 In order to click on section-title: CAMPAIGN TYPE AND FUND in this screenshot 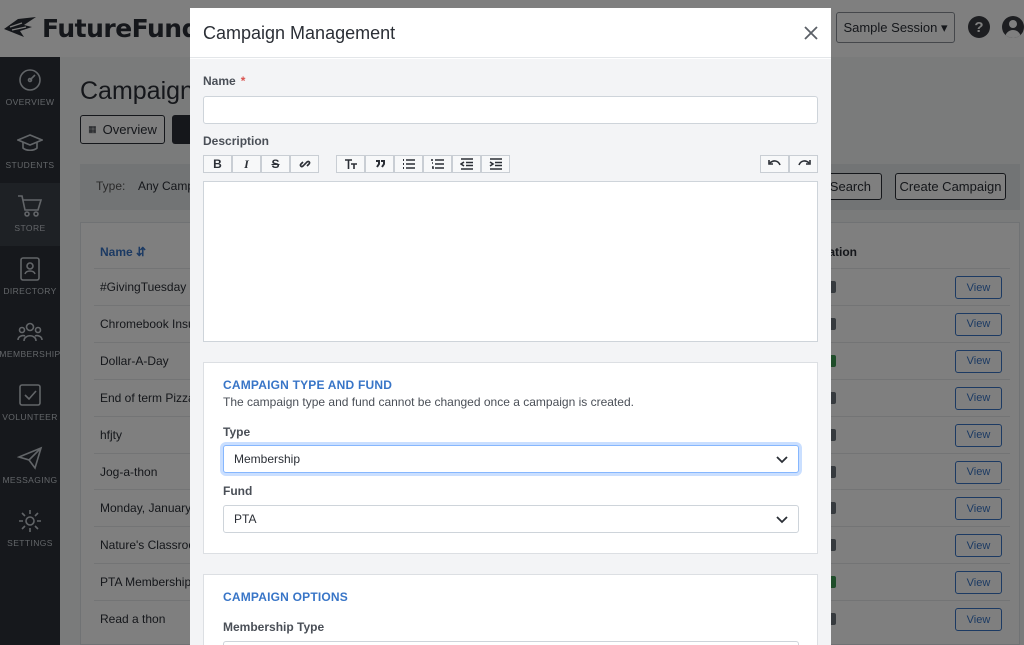, I will do `click(308, 385)`.